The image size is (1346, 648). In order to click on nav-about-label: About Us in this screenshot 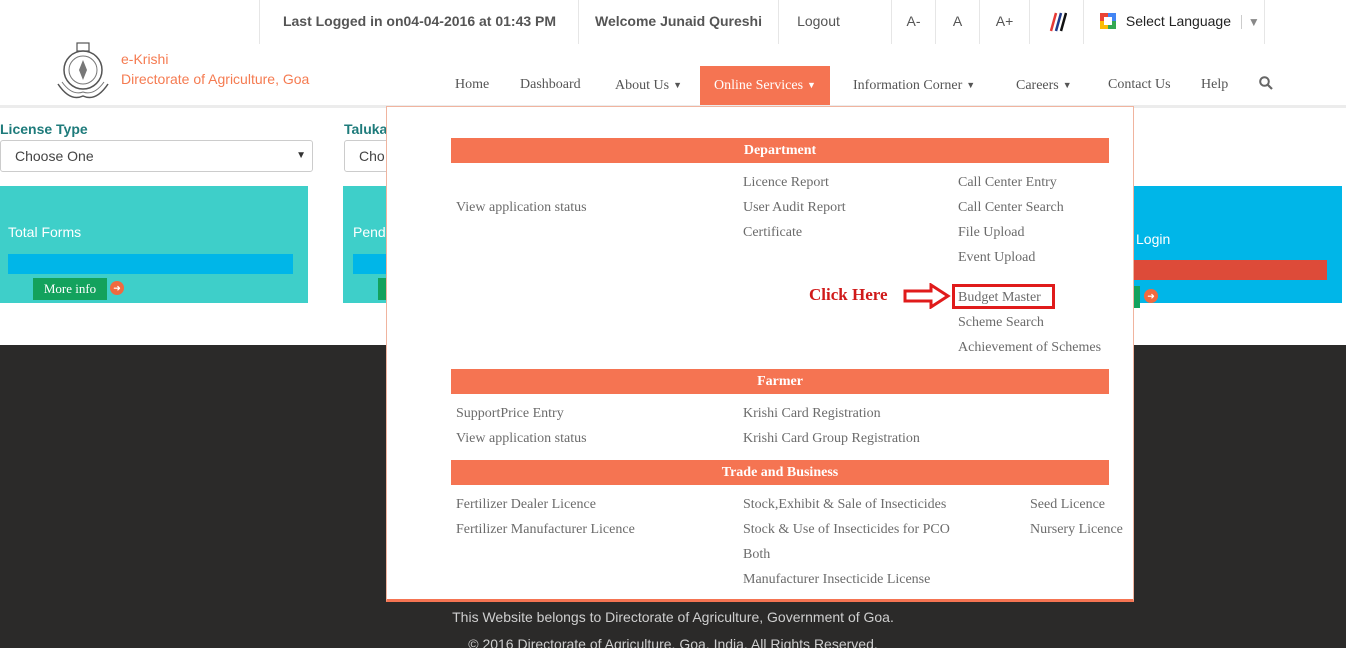, I will do `click(642, 85)`.